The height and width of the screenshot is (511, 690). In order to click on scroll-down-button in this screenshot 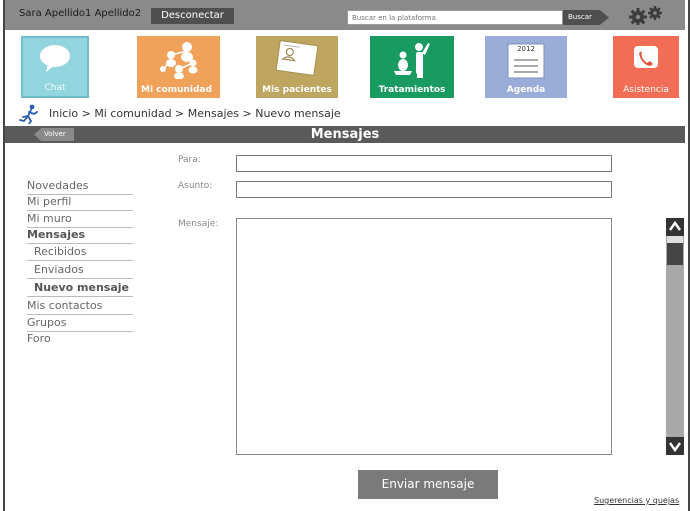, I will do `click(675, 446)`.